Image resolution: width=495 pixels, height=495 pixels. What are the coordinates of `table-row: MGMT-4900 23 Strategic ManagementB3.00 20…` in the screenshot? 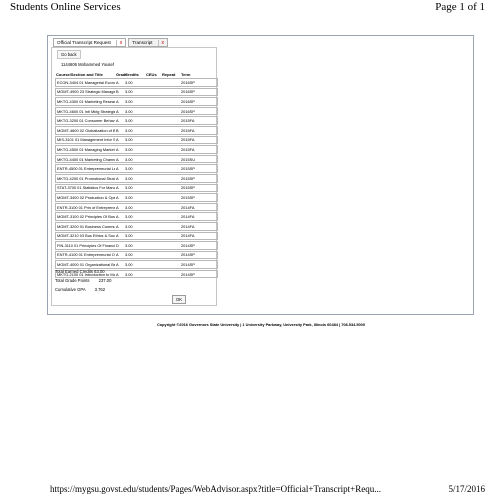 It's located at (136, 92).